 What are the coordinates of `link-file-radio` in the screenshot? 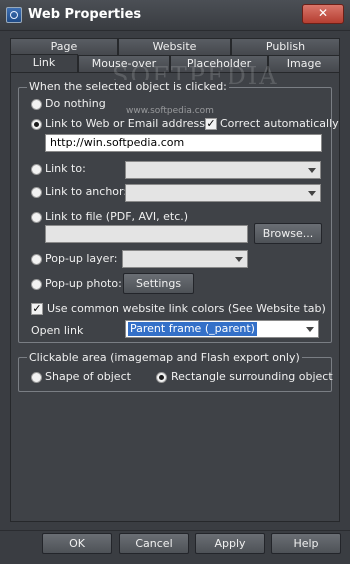 It's located at (36, 217).